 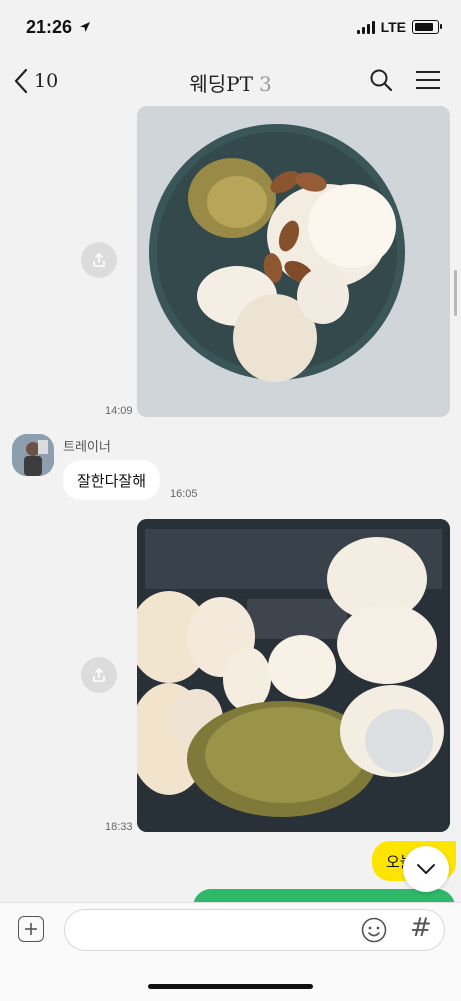 I want to click on scrollbar, so click(x=455, y=293).